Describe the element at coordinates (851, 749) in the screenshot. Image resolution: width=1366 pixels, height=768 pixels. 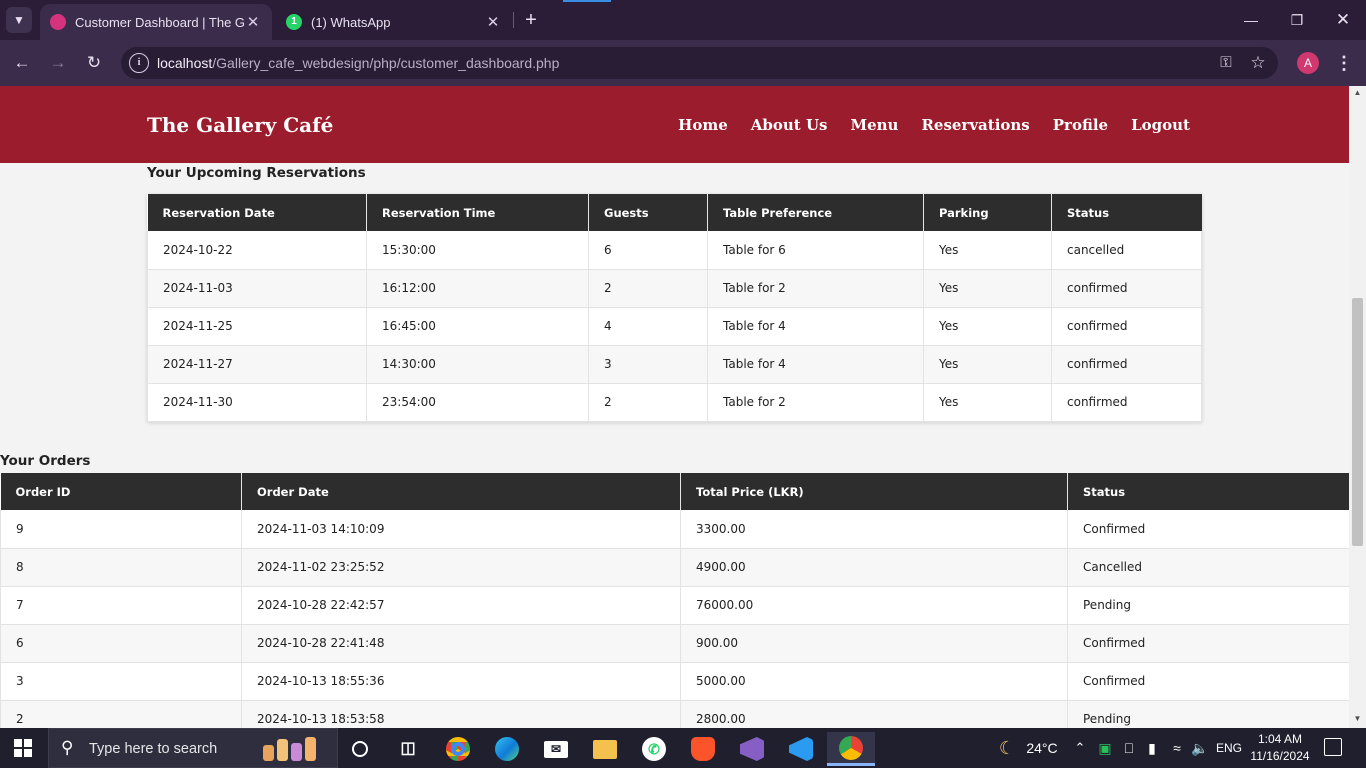
I see `chrome-profile-icon` at that location.